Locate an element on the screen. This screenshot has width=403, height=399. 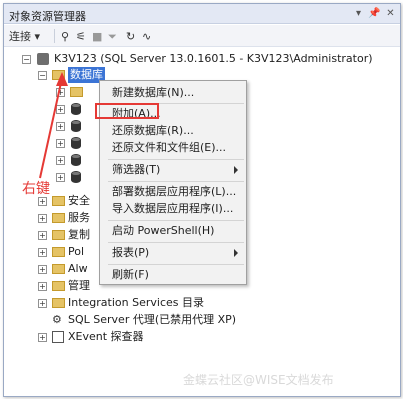
annotation-arrow-icon is located at coordinates (53, 125).